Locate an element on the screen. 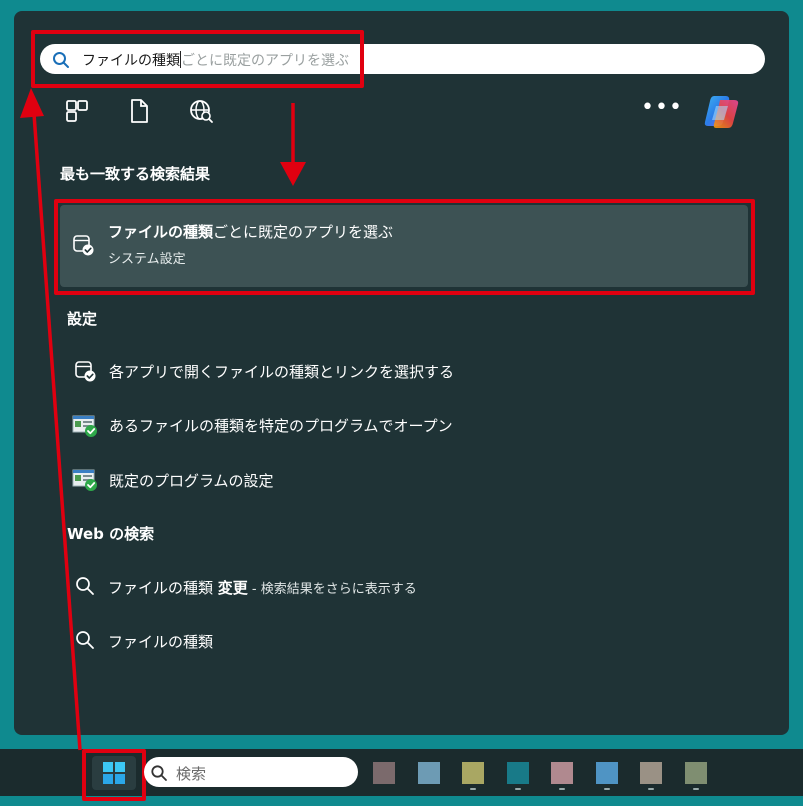 The width and height of the screenshot is (803, 806). web-search-item-label: ファイルの種類 is located at coordinates (161, 642).